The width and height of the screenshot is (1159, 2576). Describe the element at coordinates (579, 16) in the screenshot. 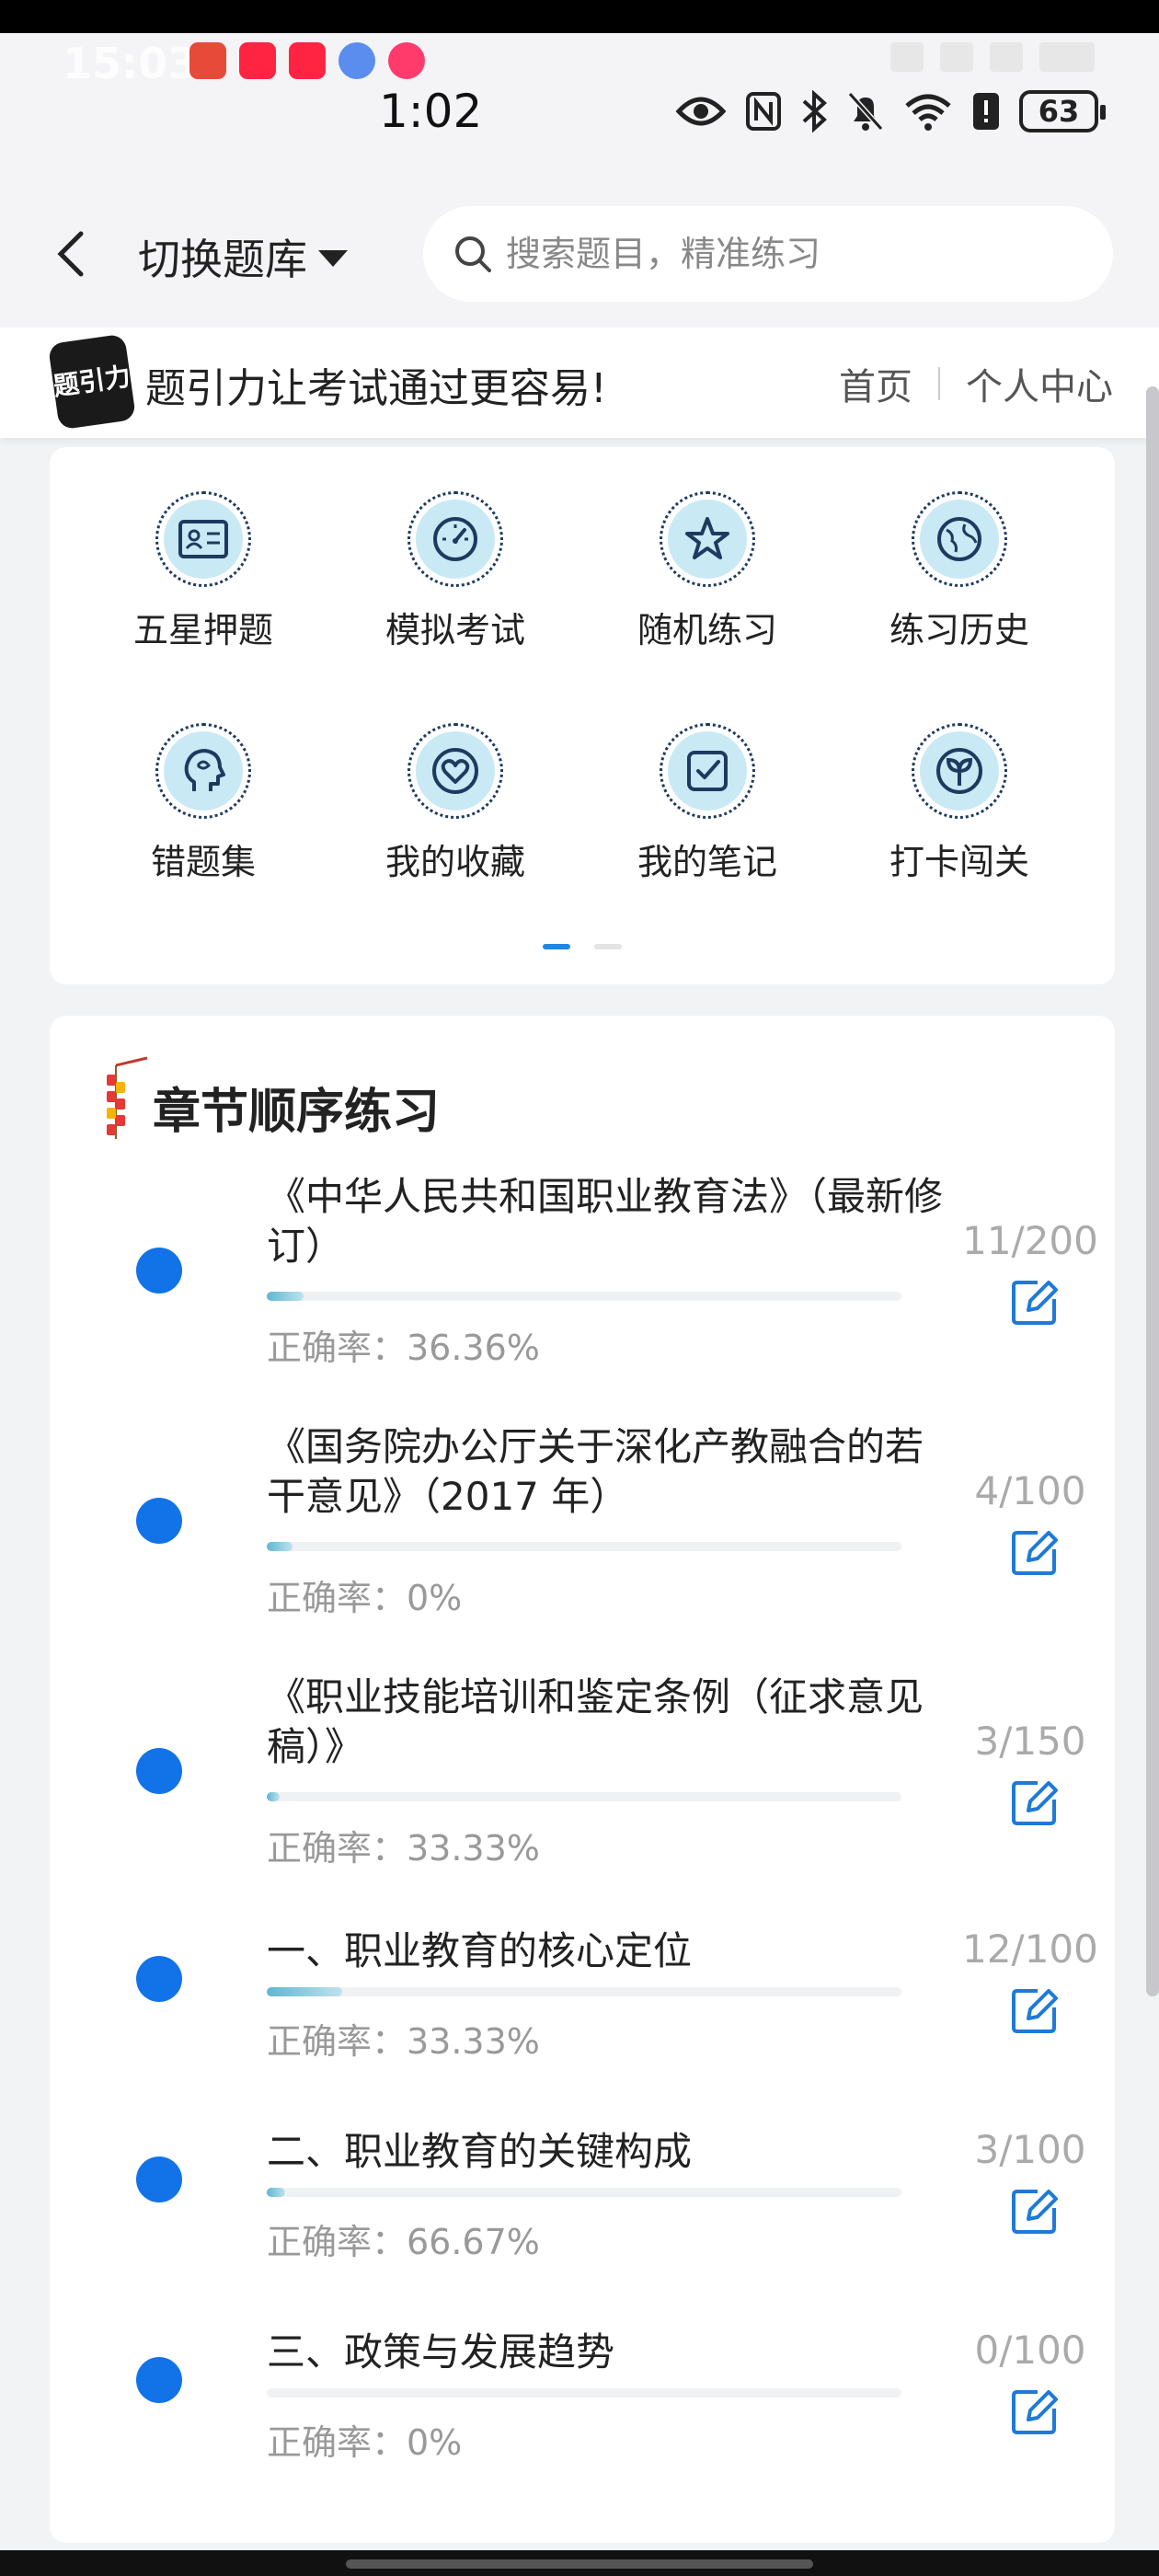

I see `top-black-bar` at that location.